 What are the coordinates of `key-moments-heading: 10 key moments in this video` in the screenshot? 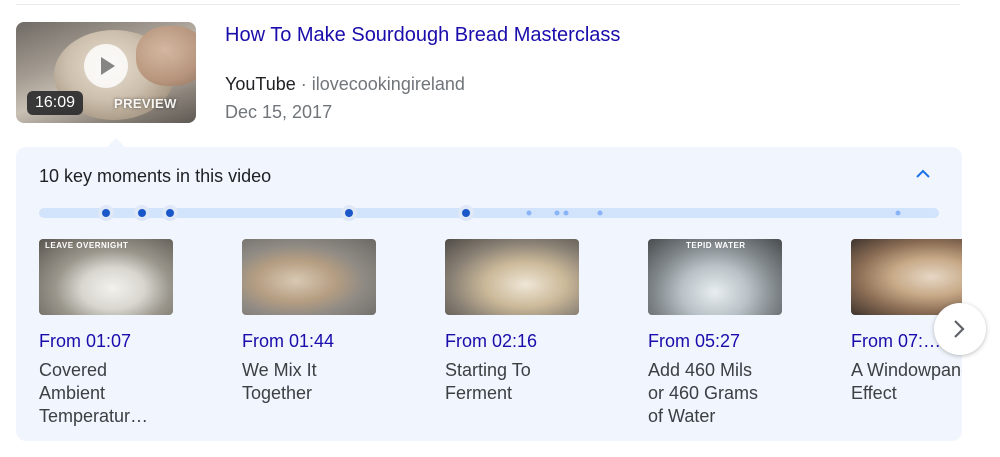 It's located at (155, 176).